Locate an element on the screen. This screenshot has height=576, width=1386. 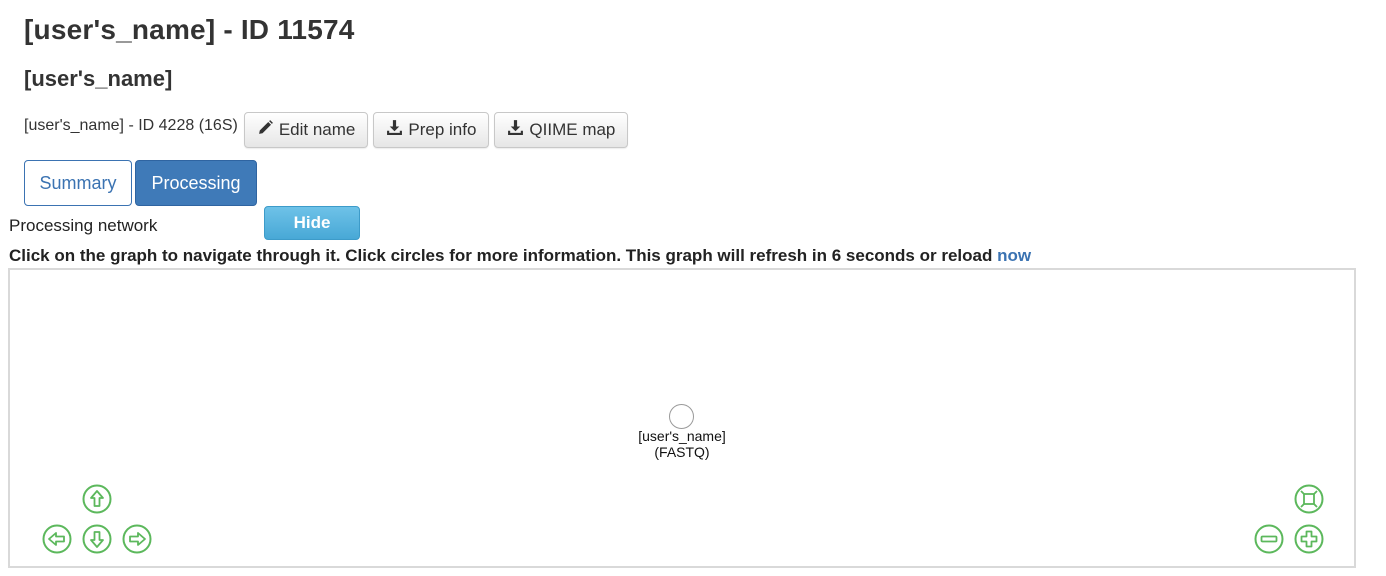
edit-name-button: Edit name is located at coordinates (306, 130).